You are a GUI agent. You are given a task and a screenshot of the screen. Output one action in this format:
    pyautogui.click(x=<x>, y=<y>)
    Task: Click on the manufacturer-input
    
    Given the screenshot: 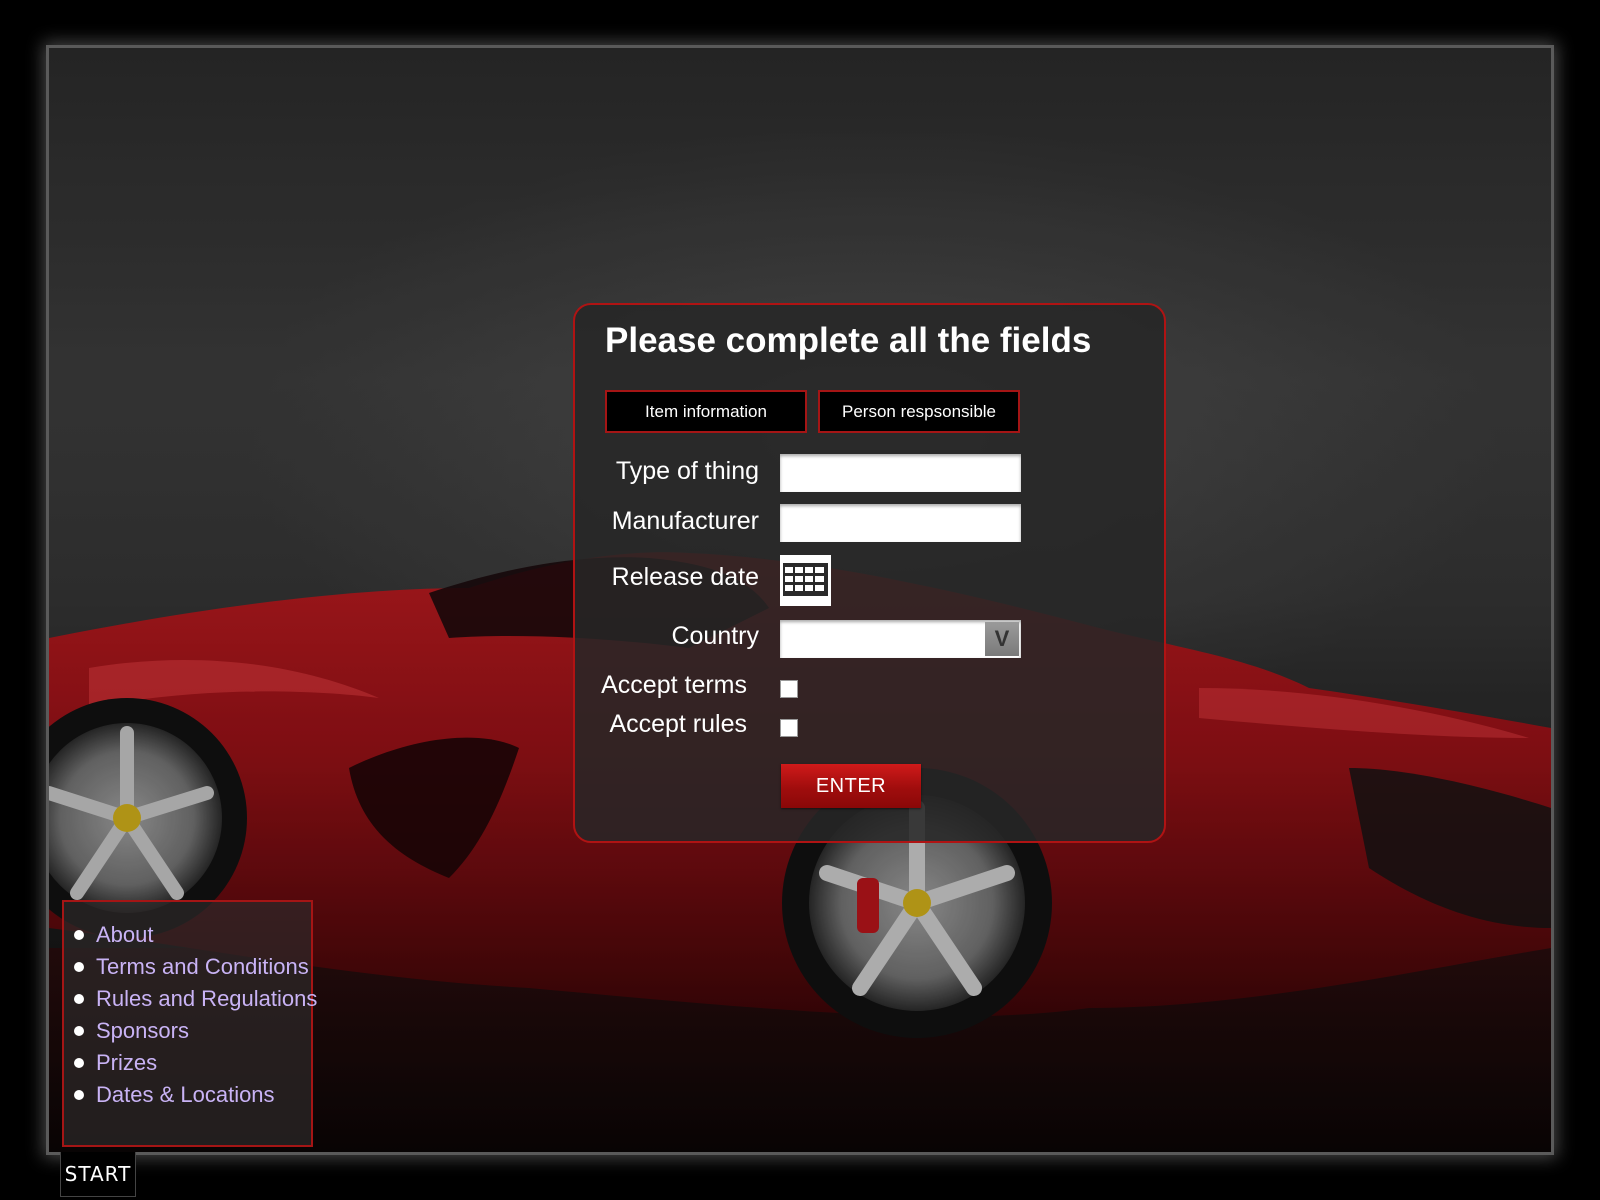 What is the action you would take?
    pyautogui.click(x=900, y=523)
    